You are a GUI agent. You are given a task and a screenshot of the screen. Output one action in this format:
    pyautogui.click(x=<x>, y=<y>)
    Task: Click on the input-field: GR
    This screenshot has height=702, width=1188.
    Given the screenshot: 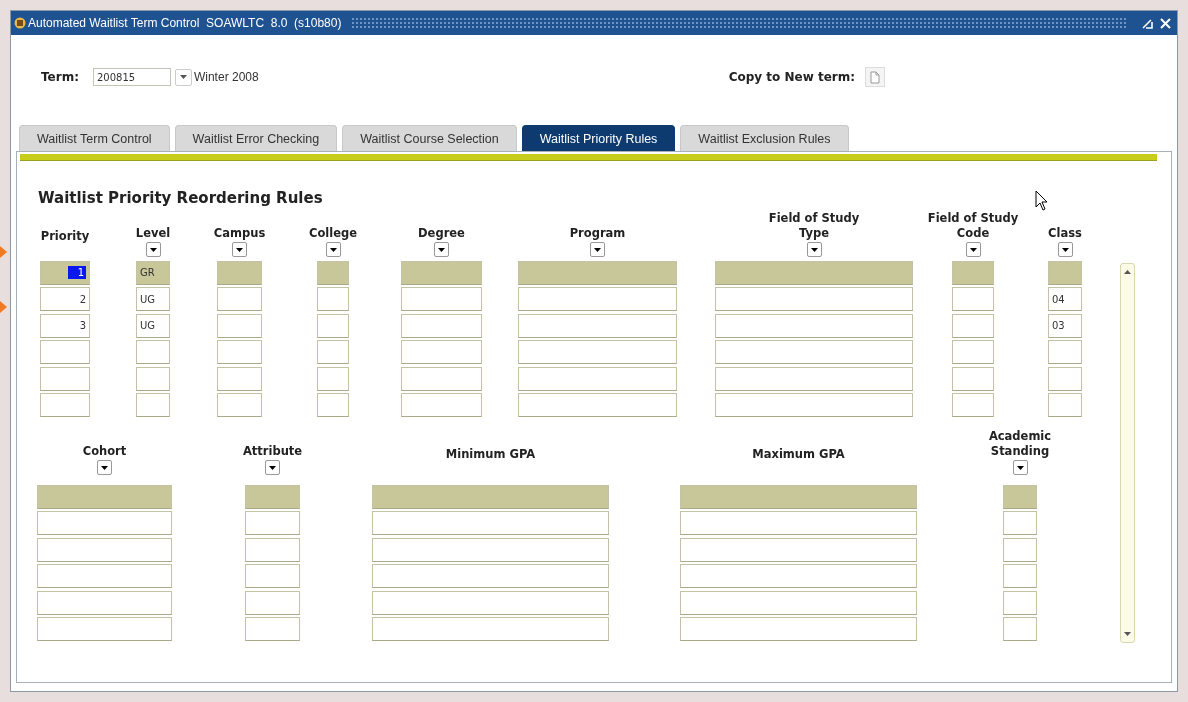 What is the action you would take?
    pyautogui.click(x=153, y=272)
    